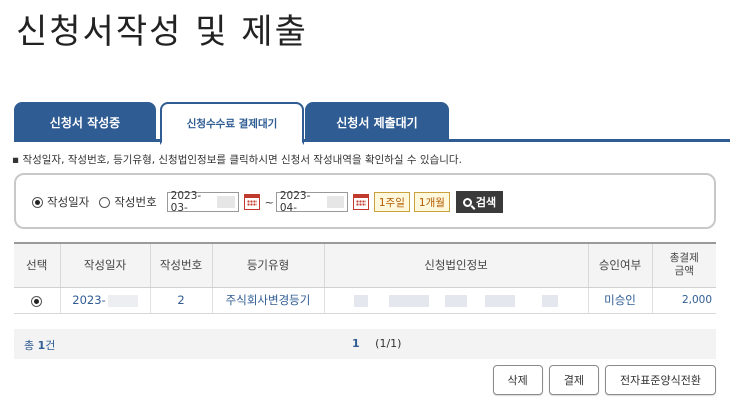 The image size is (744, 406). Describe the element at coordinates (620, 300) in the screenshot. I see `row-approval: 미승인` at that location.